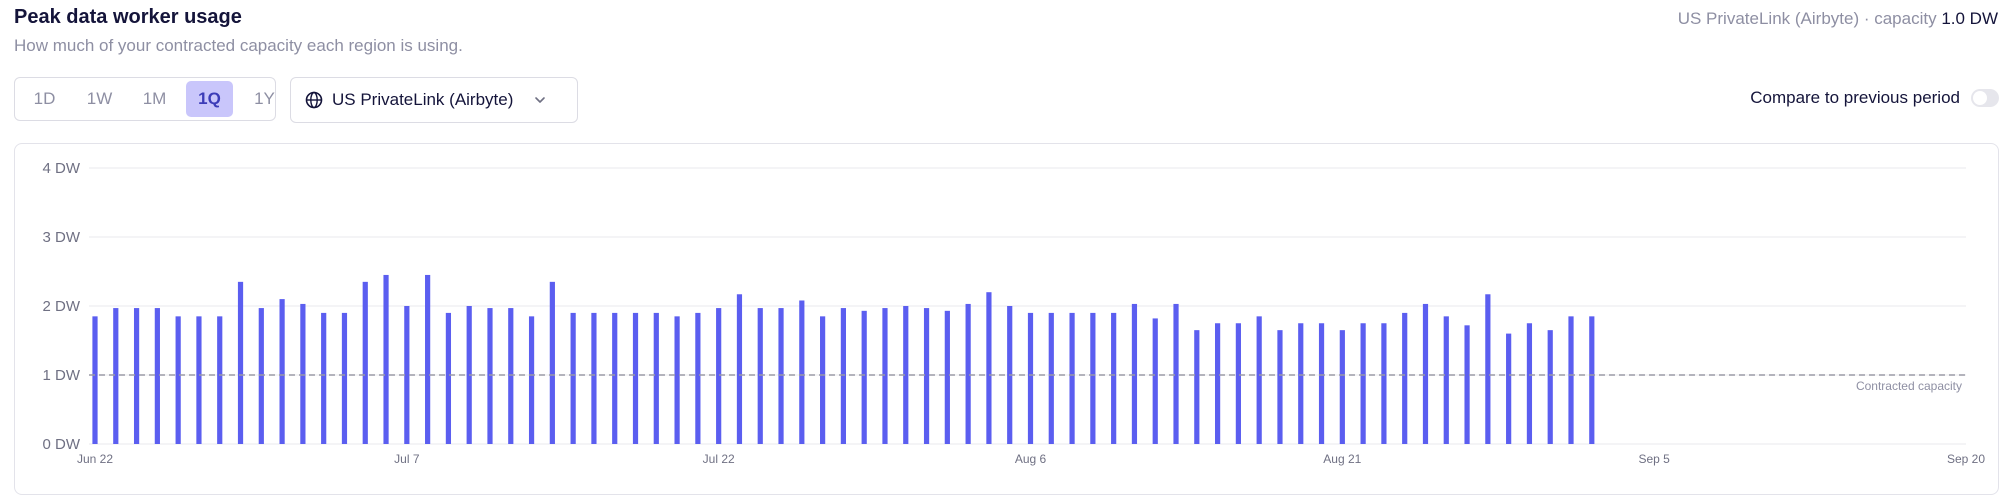 The image size is (2011, 501). I want to click on chevron-down-icon, so click(540, 100).